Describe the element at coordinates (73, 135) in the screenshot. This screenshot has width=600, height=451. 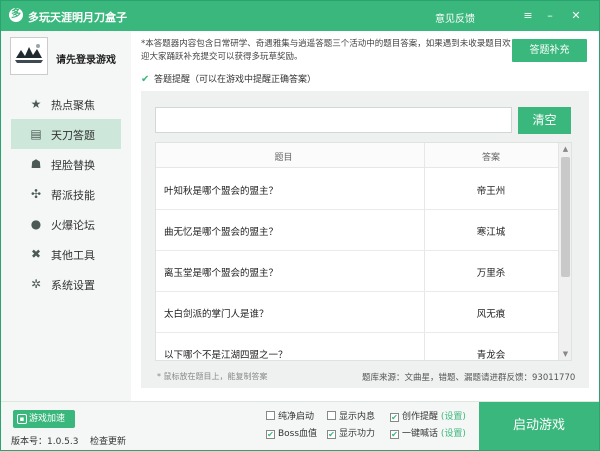
I see `sidebar-item-label: 天刀答题` at that location.